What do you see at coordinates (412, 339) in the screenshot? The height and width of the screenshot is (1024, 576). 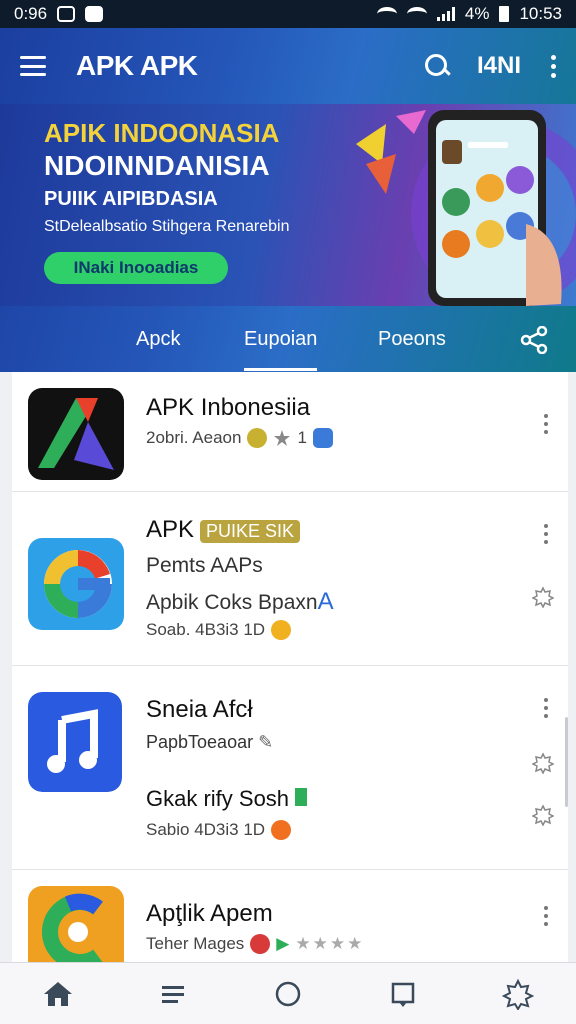 I see `tab-poeons: Poeons` at bounding box center [412, 339].